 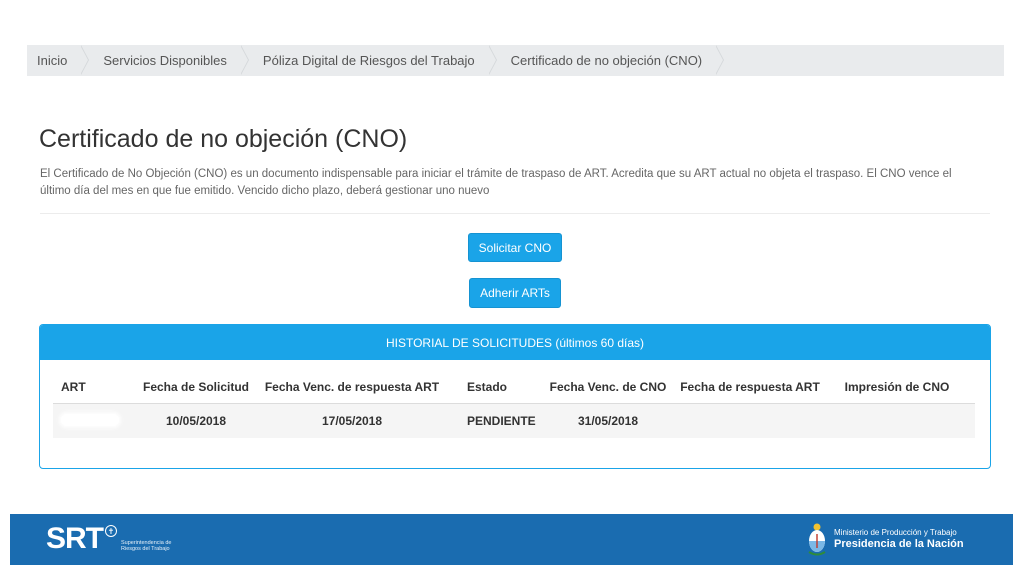 I want to click on column-header-estado: Estado, so click(x=487, y=386).